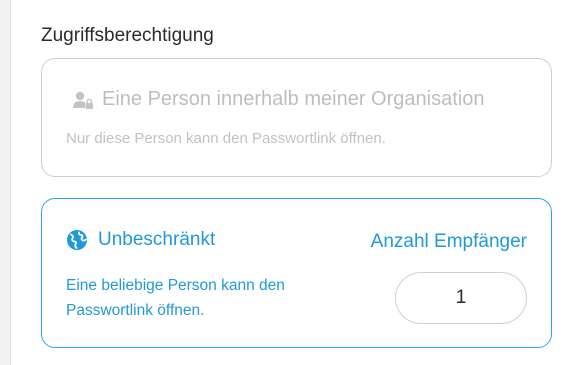 The height and width of the screenshot is (365, 573). I want to click on option-unrestricted-title: Unbeschränkt, so click(157, 239).